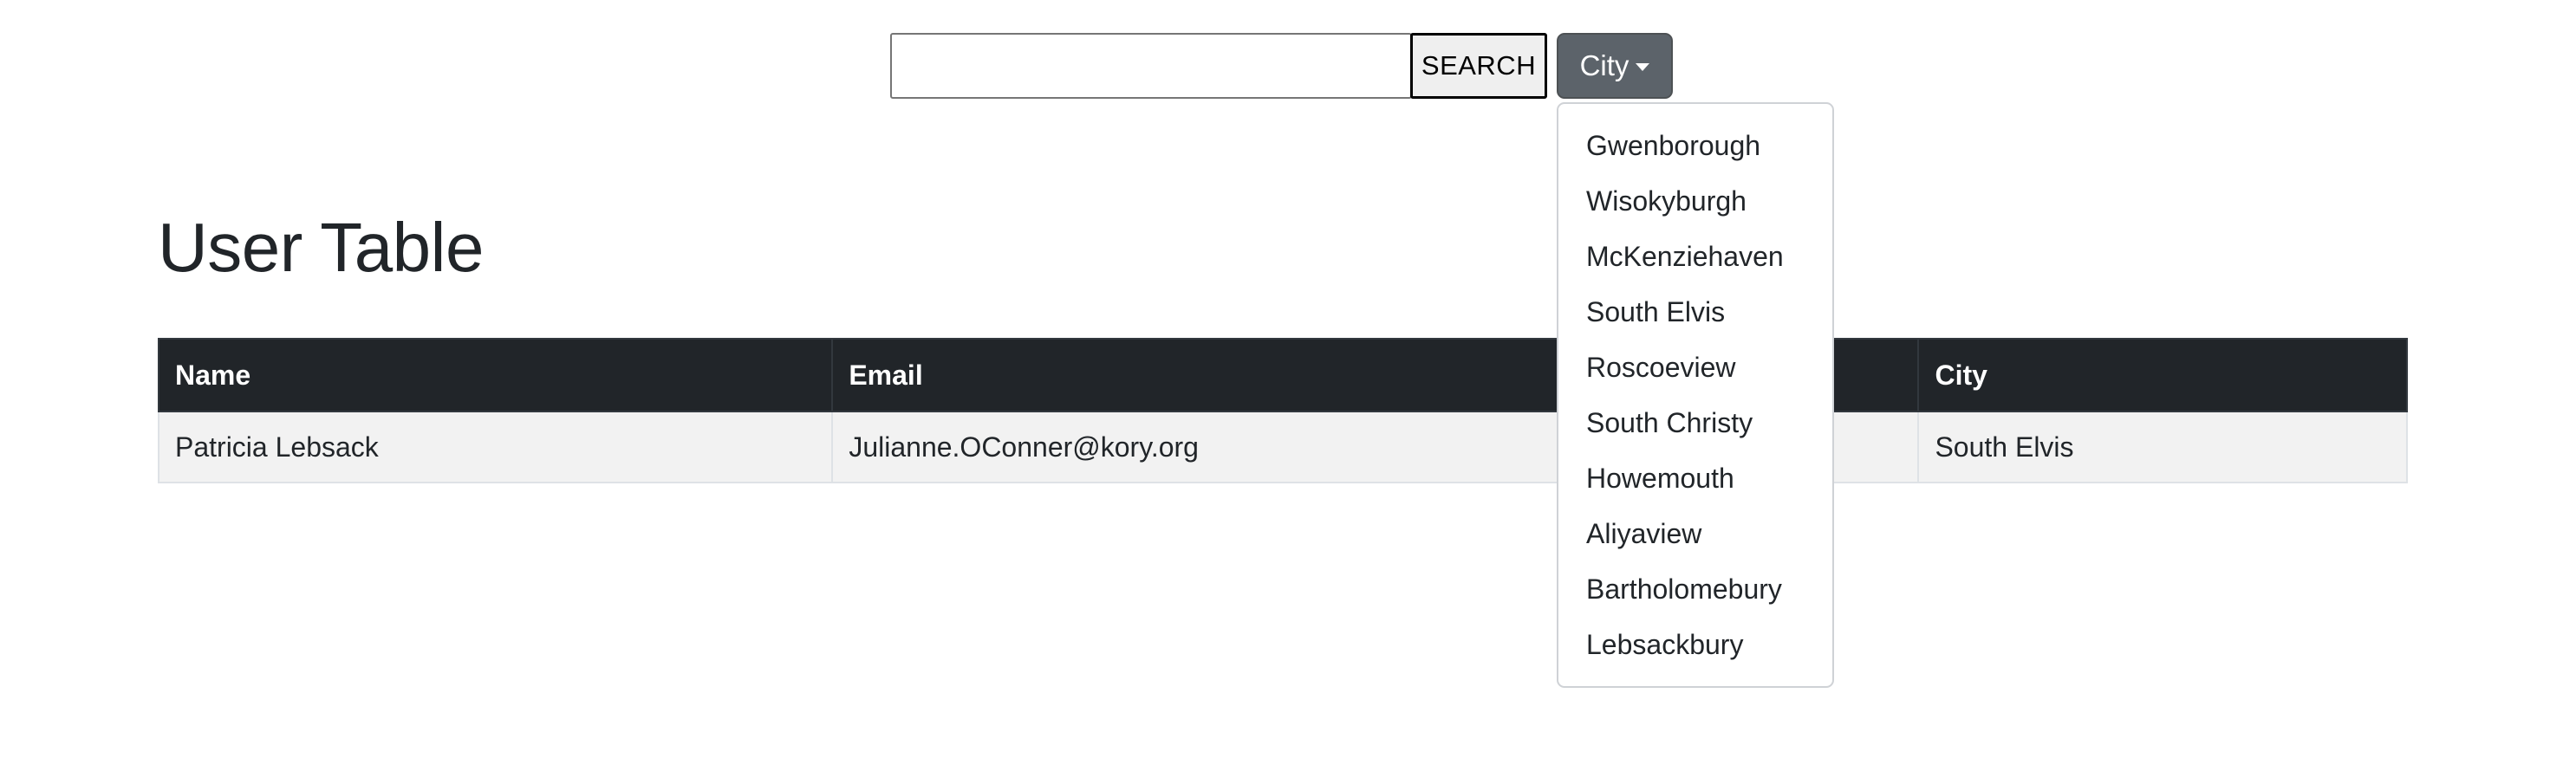 Image resolution: width=2576 pixels, height=771 pixels. Describe the element at coordinates (495, 375) in the screenshot. I see `column-header-name: Name` at that location.